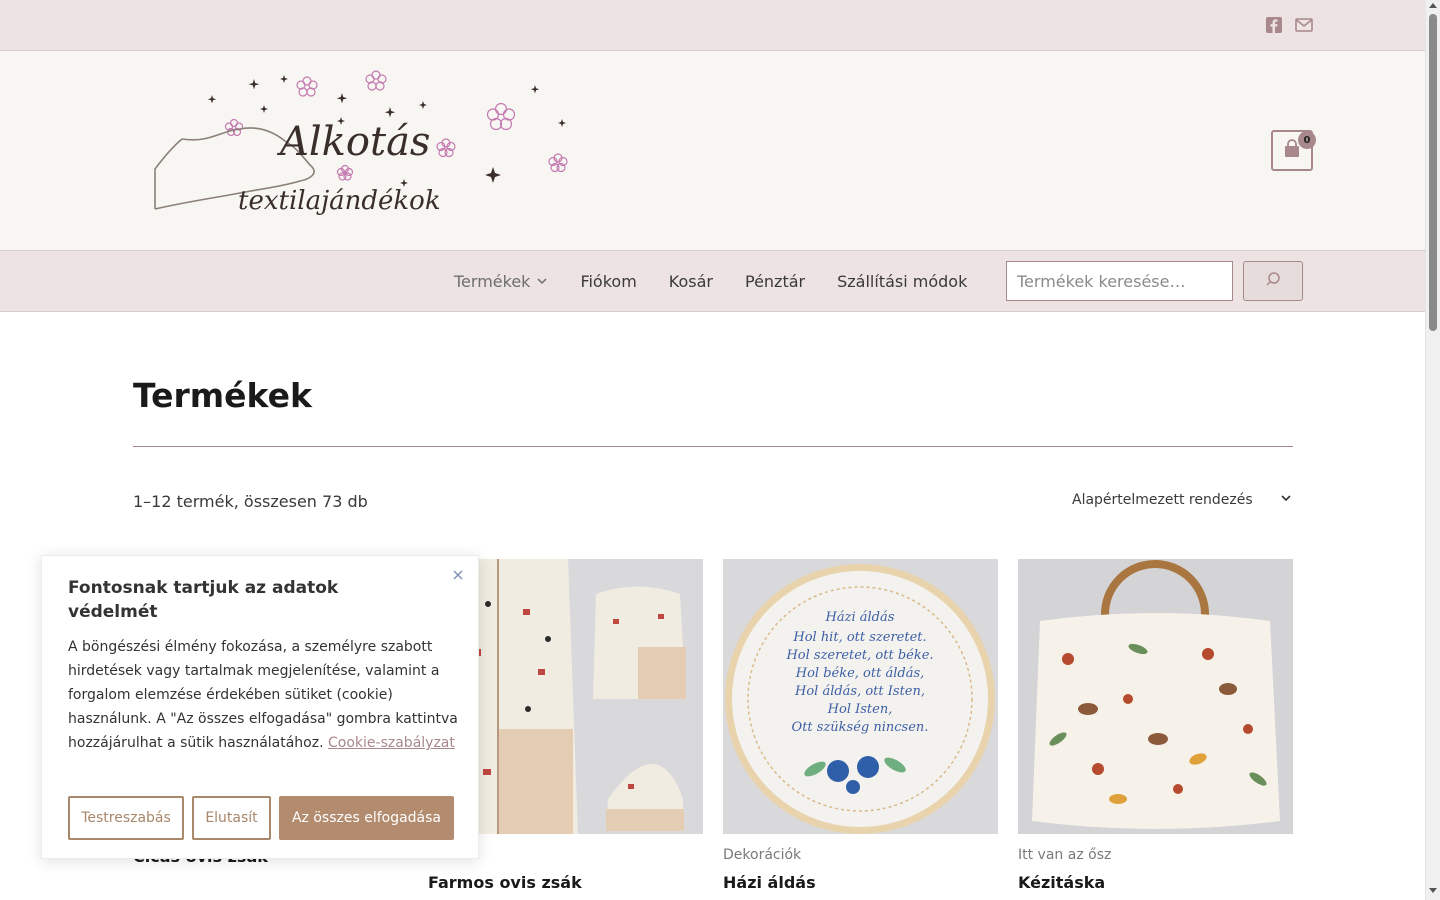 The height and width of the screenshot is (900, 1440). Describe the element at coordinates (713, 446) in the screenshot. I see `title-divider` at that location.